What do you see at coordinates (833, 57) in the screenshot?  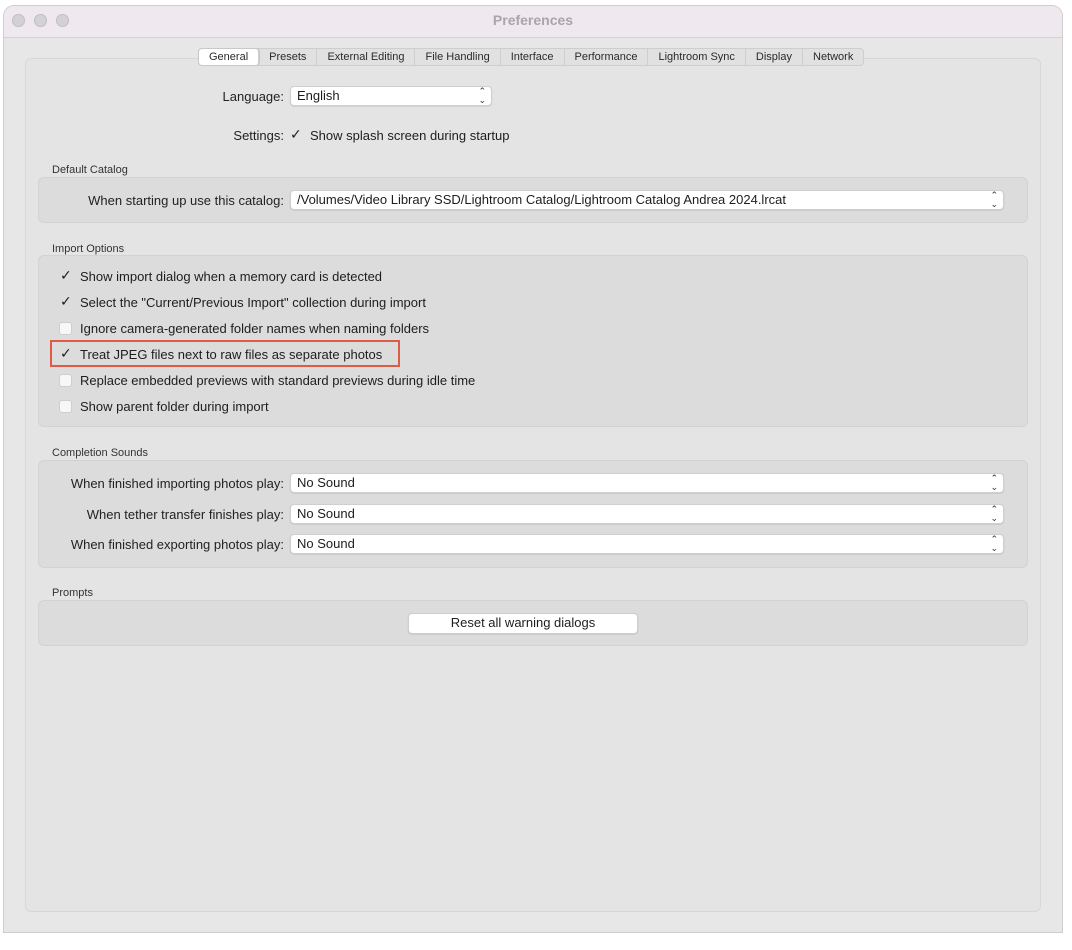 I see `tab-network: Network` at bounding box center [833, 57].